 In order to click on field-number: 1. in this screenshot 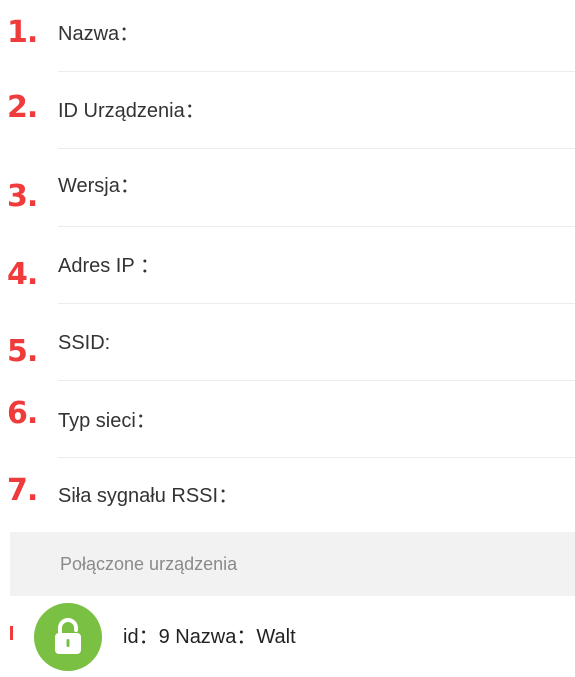, I will do `click(22, 32)`.